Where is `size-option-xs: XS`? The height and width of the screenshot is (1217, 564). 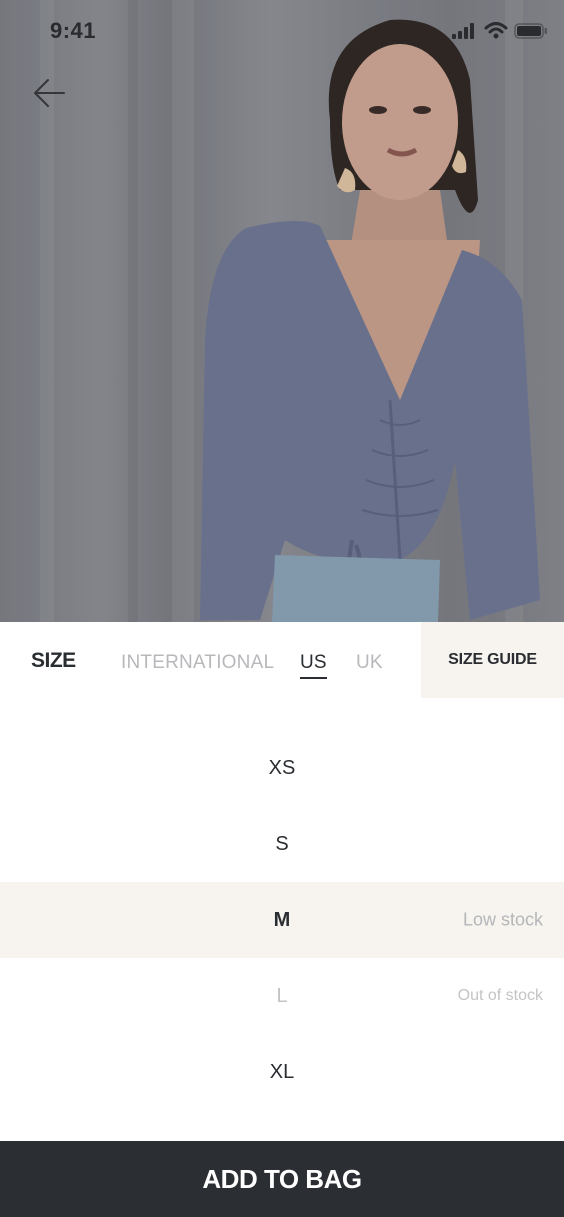 size-option-xs: XS is located at coordinates (282, 768).